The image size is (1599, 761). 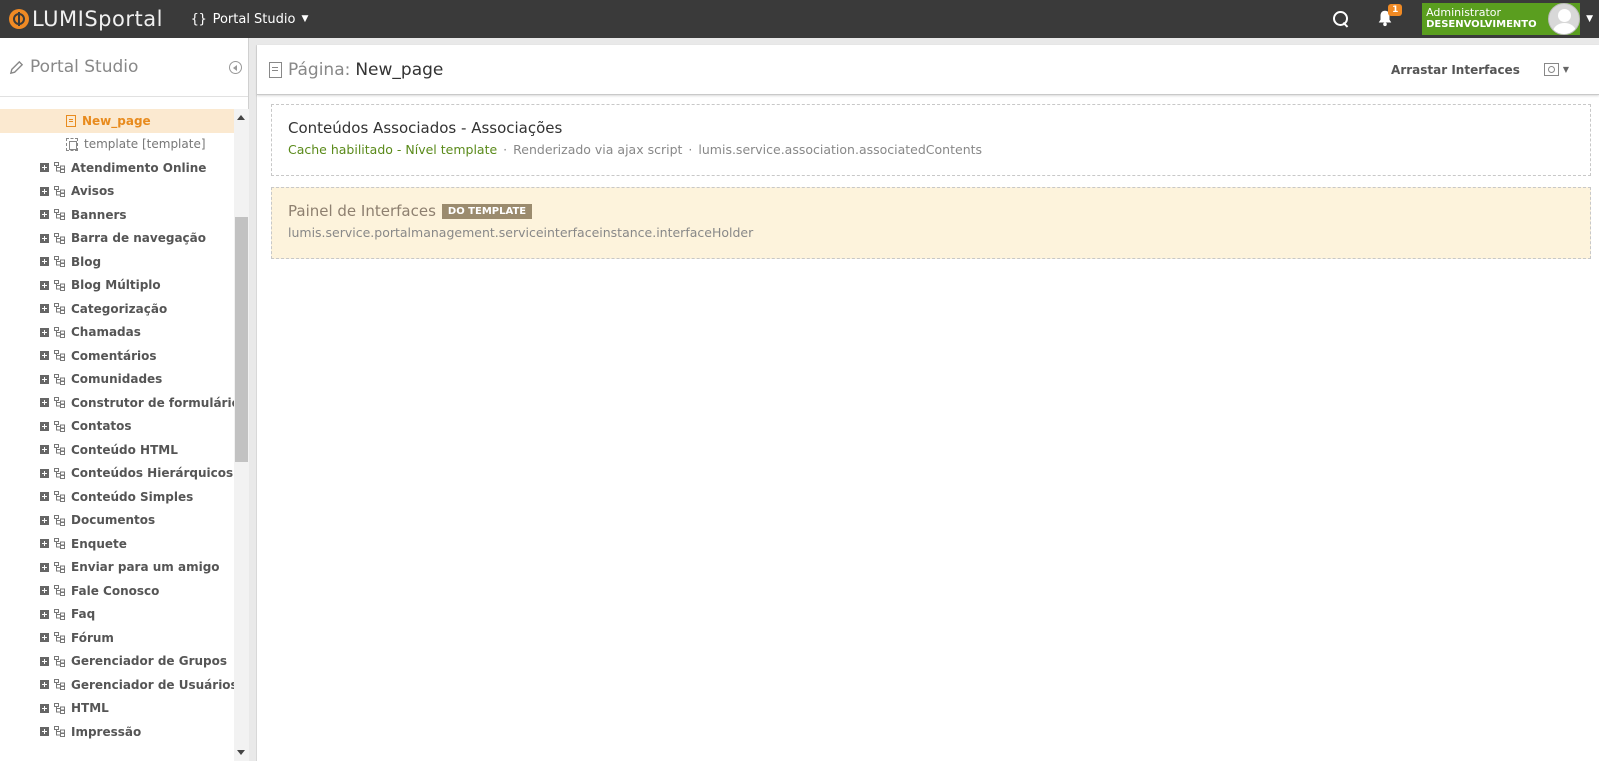 What do you see at coordinates (117, 403) in the screenshot?
I see `tree-item: Construtor de formulários` at bounding box center [117, 403].